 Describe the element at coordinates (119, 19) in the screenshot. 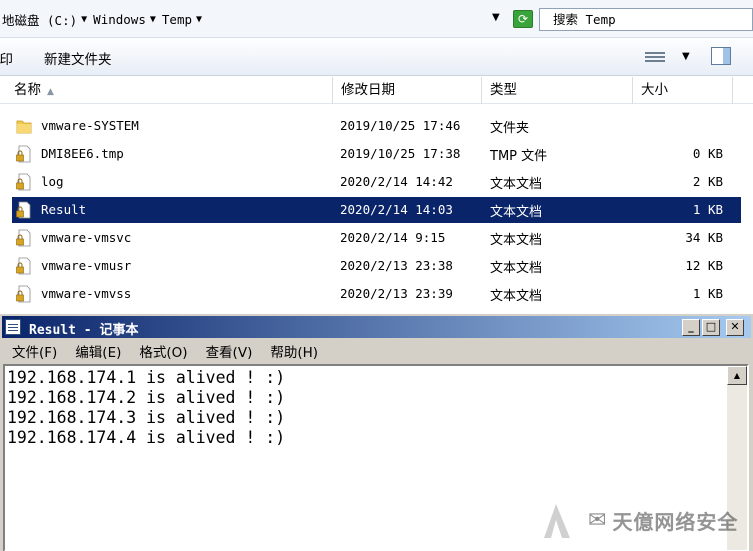

I see `breadcrumb-windows: Windows` at that location.